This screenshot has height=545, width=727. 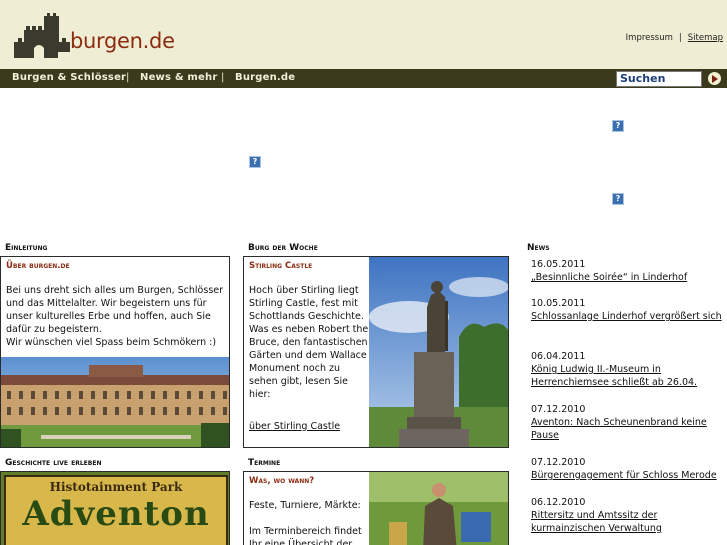 What do you see at coordinates (38, 266) in the screenshot?
I see `intro-heading: Über burgen.de` at bounding box center [38, 266].